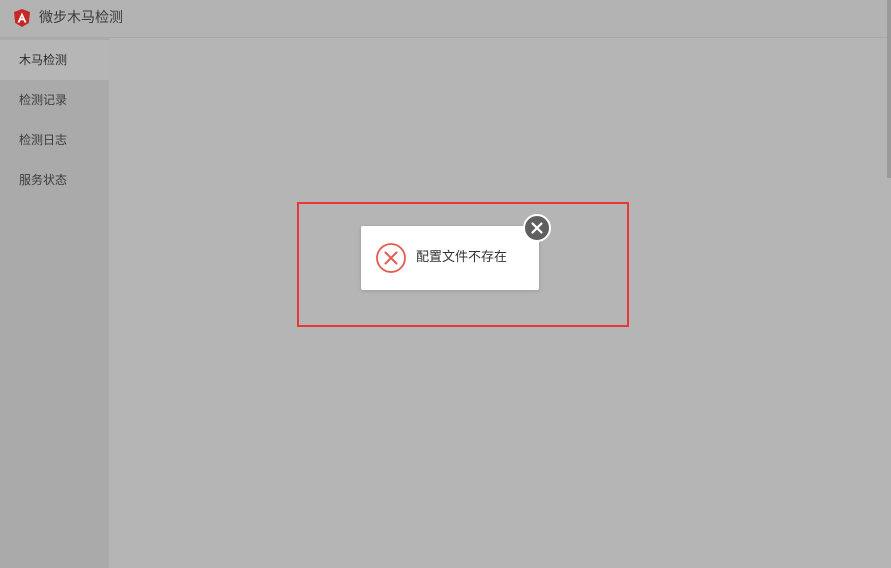 The width and height of the screenshot is (891, 568). I want to click on app-logo-icon, so click(22, 18).